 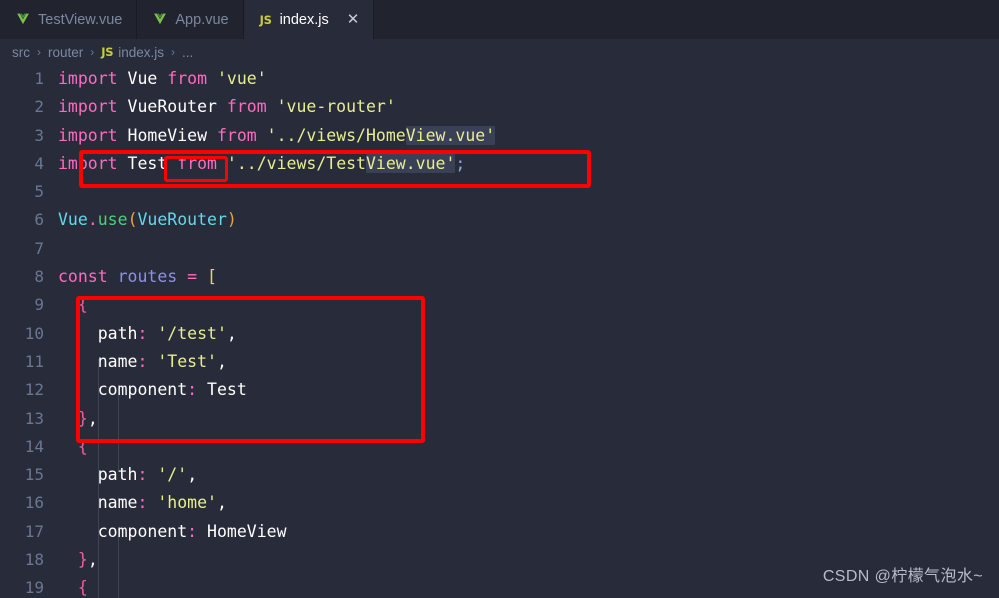 What do you see at coordinates (137, 277) in the screenshot?
I see `line-content: const routes = [` at bounding box center [137, 277].